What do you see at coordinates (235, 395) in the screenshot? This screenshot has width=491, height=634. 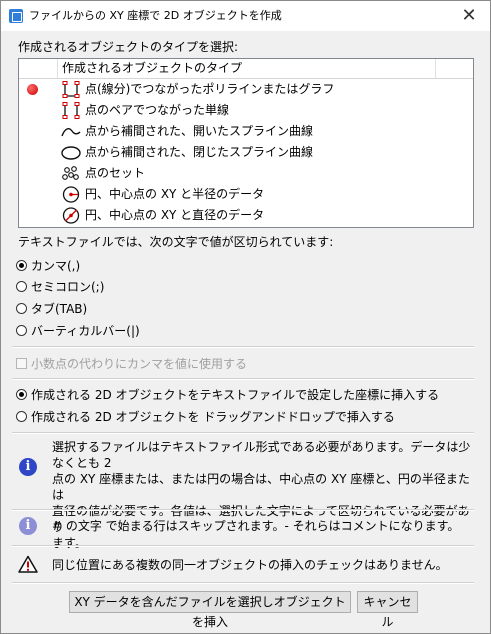 I see `radio-insert-at-coordinates-label: 作成される 2D オブジェクトをテキストファイルで設定した座標に挿入する` at bounding box center [235, 395].